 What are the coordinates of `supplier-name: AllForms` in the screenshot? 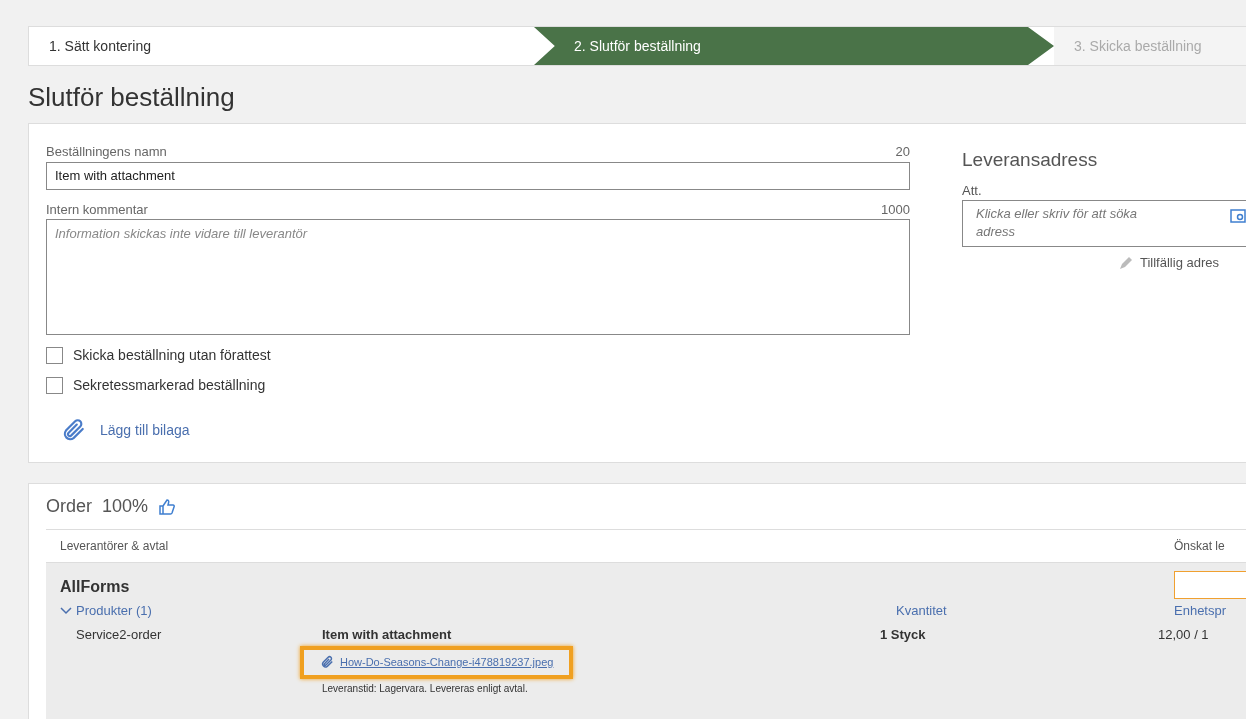 It's located at (95, 587).